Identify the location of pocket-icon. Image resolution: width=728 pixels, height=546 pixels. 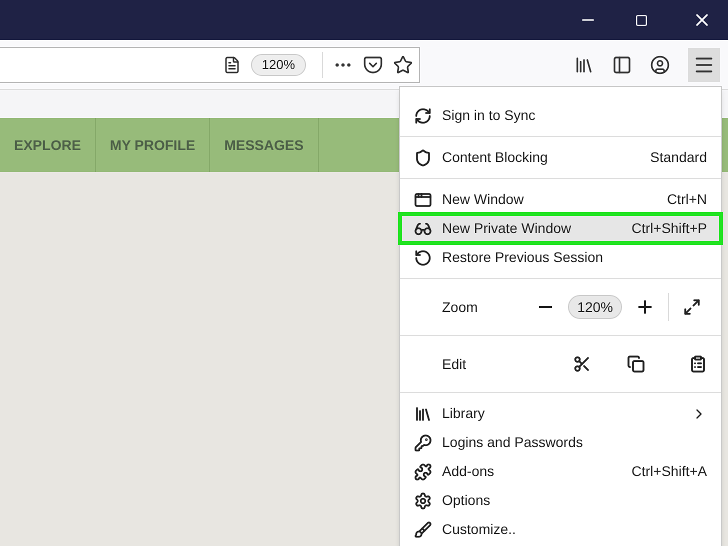
(373, 64).